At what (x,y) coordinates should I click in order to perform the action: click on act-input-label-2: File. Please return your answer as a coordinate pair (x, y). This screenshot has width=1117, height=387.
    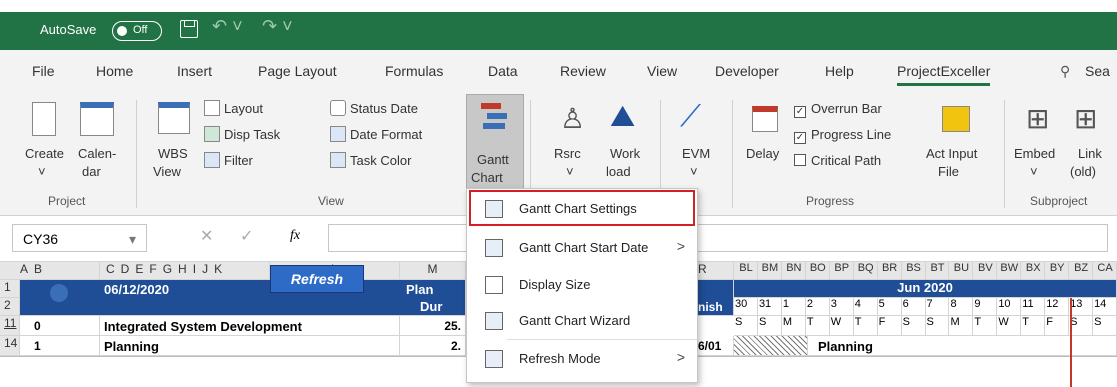
    Looking at the image, I should click on (948, 171).